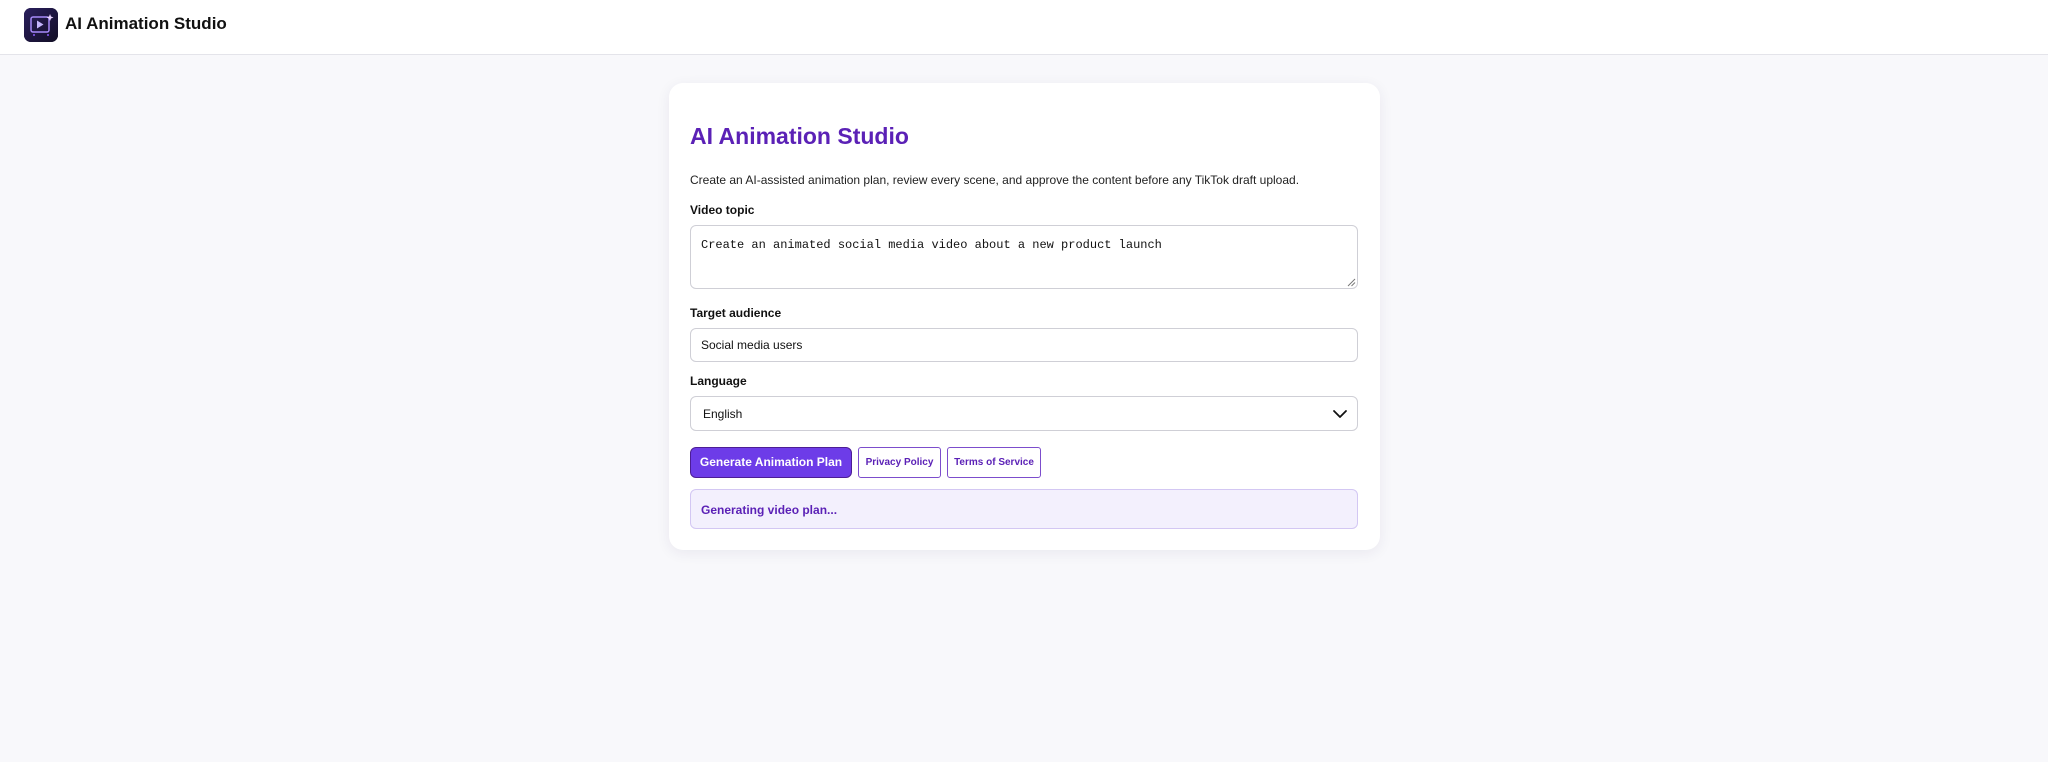  Describe the element at coordinates (771, 462) in the screenshot. I see `generate-animation-plan-button: Generate Animation Plan` at that location.